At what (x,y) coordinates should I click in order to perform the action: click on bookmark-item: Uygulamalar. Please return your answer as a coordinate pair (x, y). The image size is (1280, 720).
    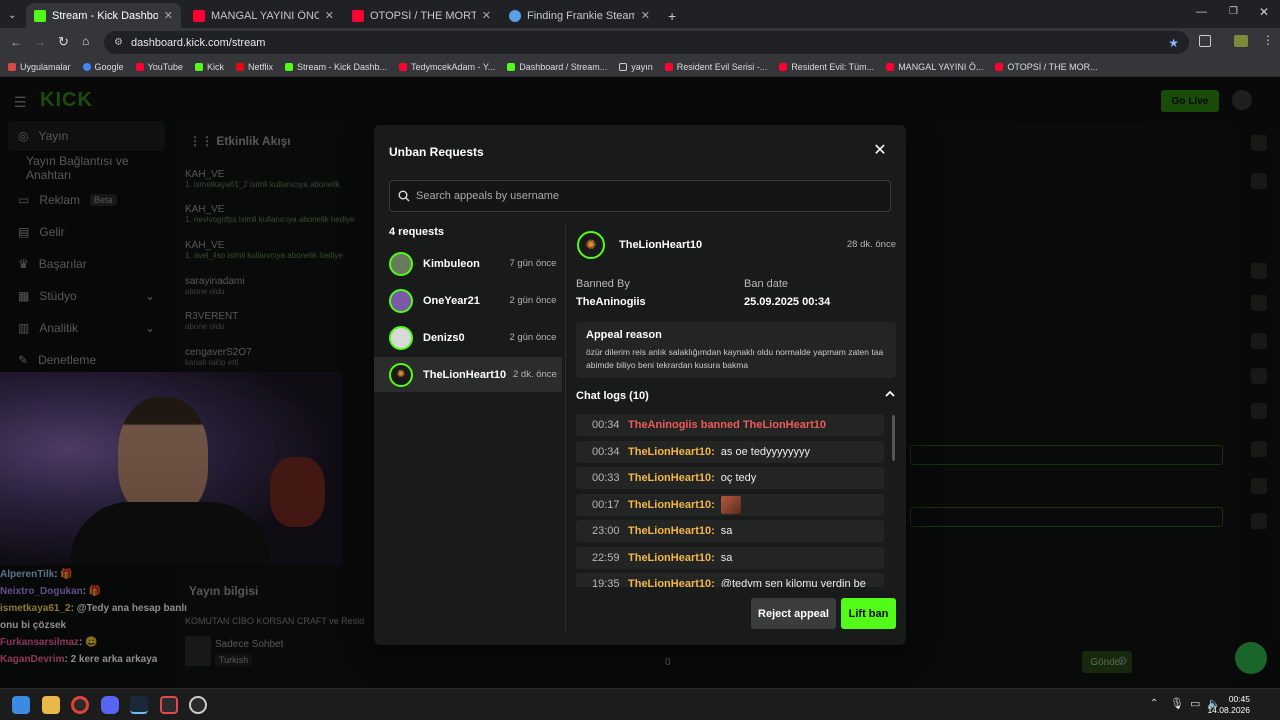
    Looking at the image, I should click on (39, 67).